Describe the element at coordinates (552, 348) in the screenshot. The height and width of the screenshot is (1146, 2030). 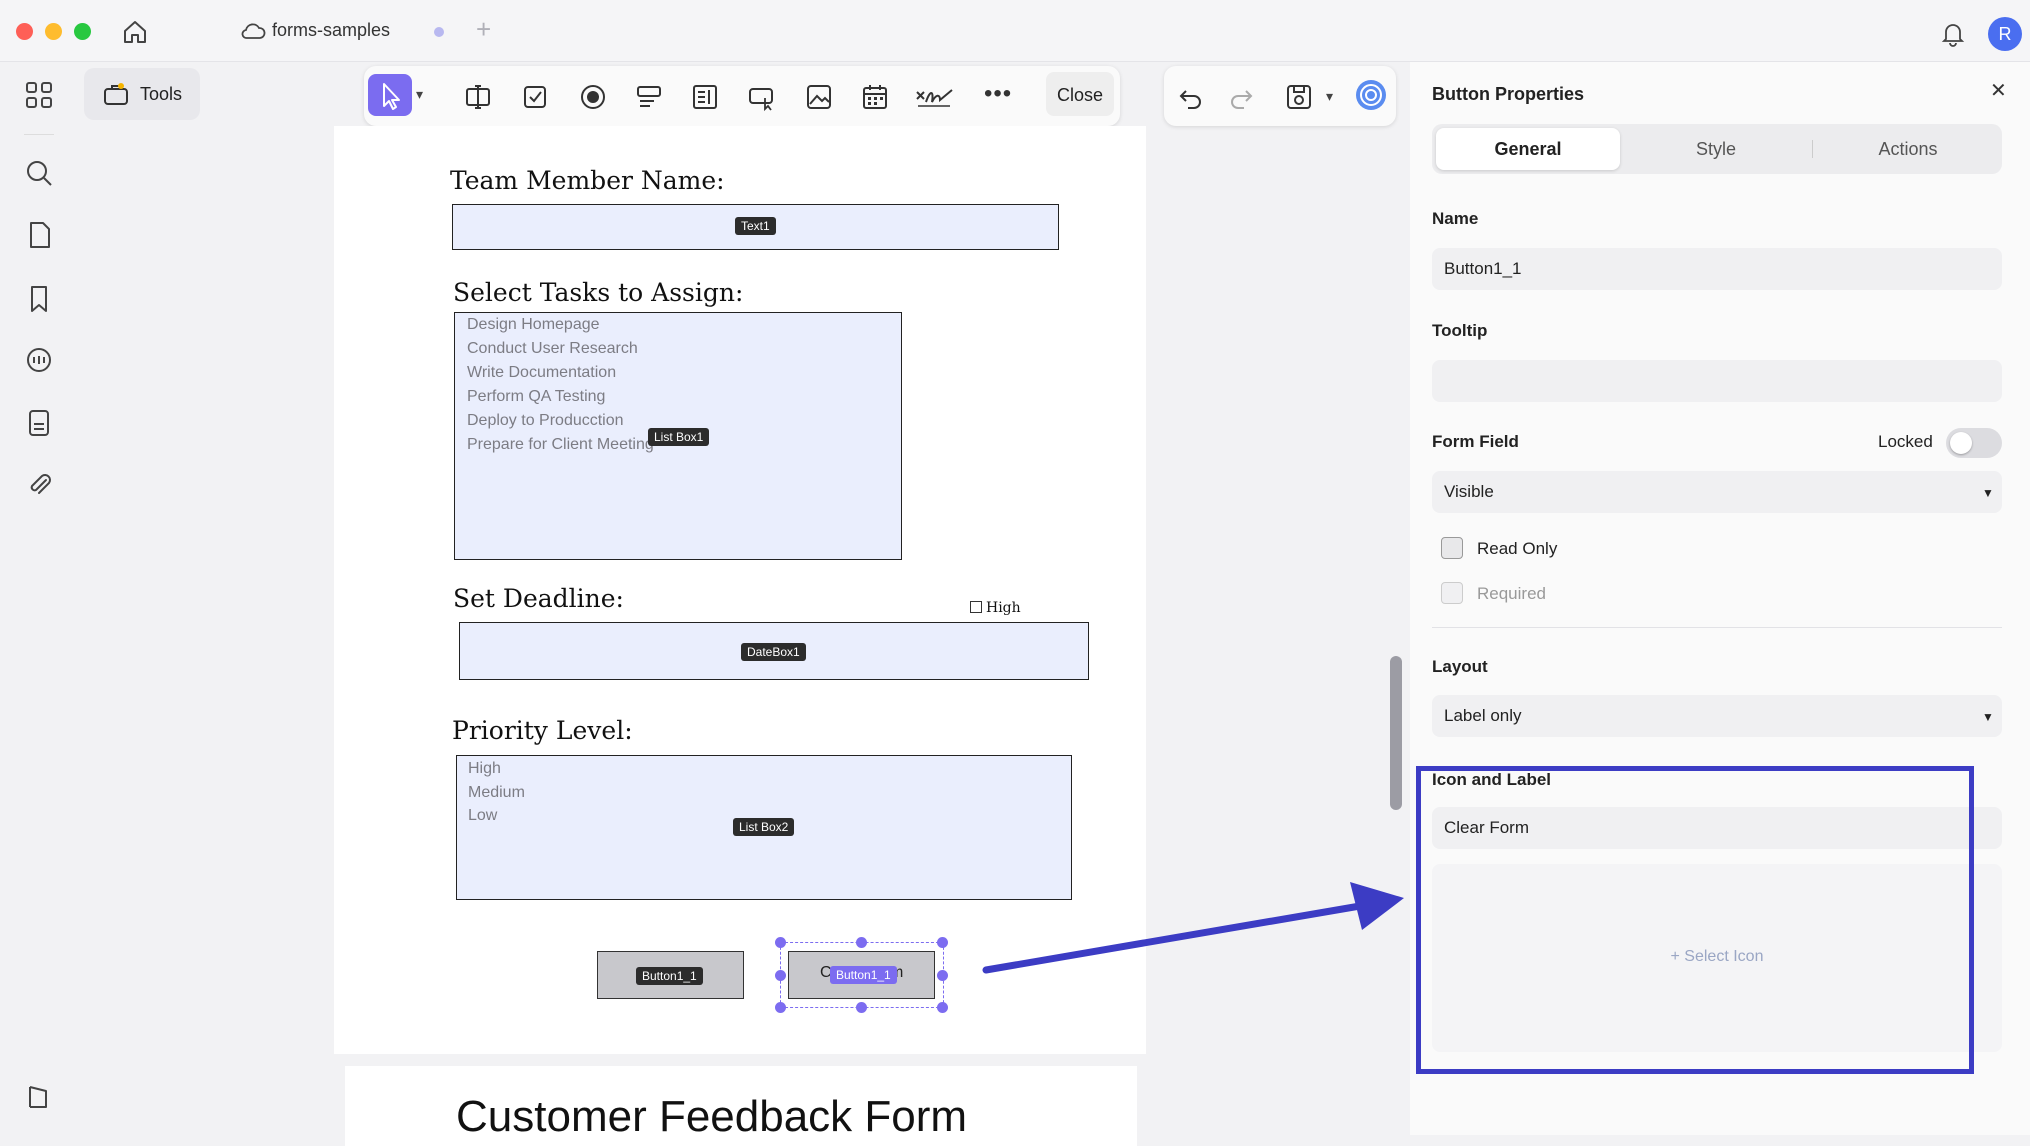
I see `list-item: Conduct User Research` at that location.